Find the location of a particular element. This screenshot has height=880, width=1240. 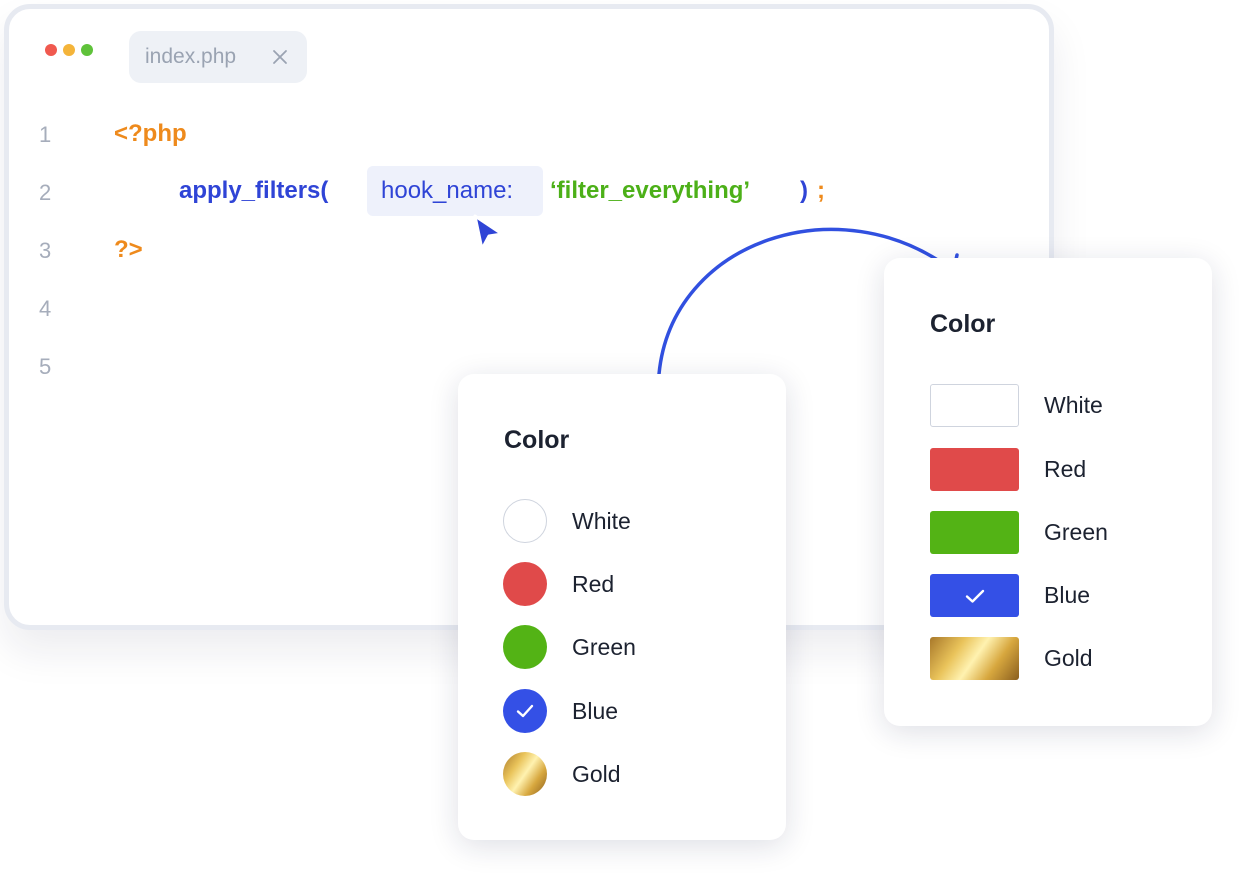

white-radio is located at coordinates (525, 521).